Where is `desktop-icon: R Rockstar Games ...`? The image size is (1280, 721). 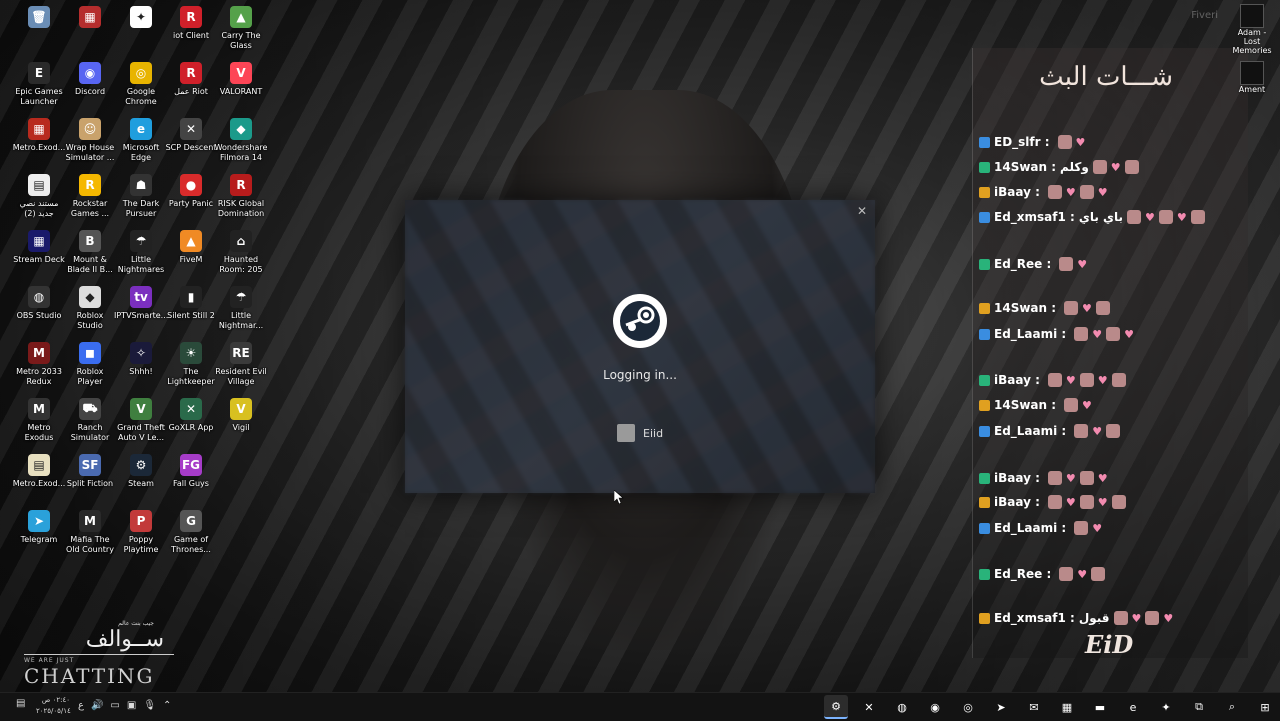
desktop-icon: R Rockstar Games ... is located at coordinates (90, 199).